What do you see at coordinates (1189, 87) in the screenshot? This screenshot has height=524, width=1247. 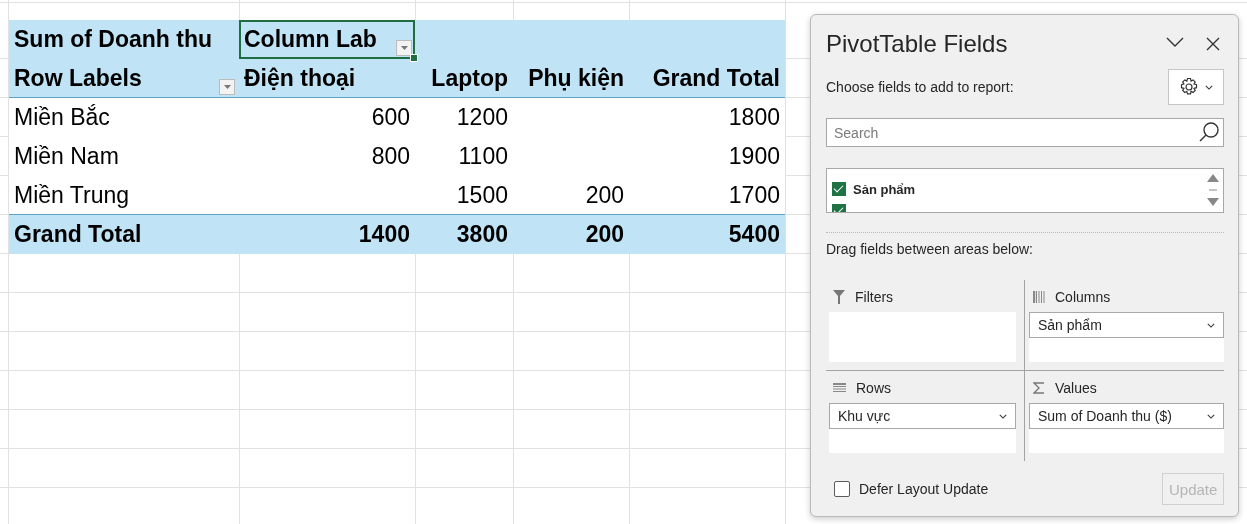 I see `settings-icon` at bounding box center [1189, 87].